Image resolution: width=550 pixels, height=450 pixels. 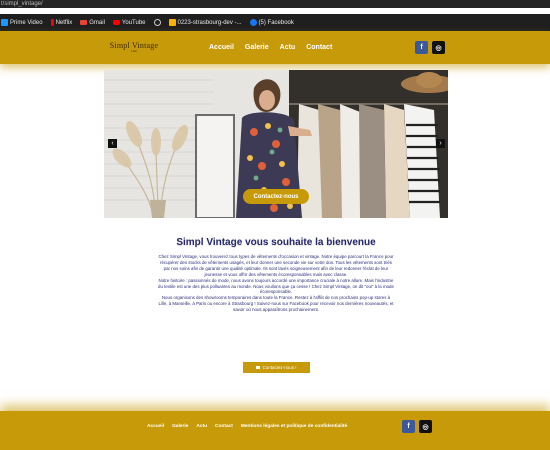 I want to click on netflix-icon, so click(x=52, y=22).